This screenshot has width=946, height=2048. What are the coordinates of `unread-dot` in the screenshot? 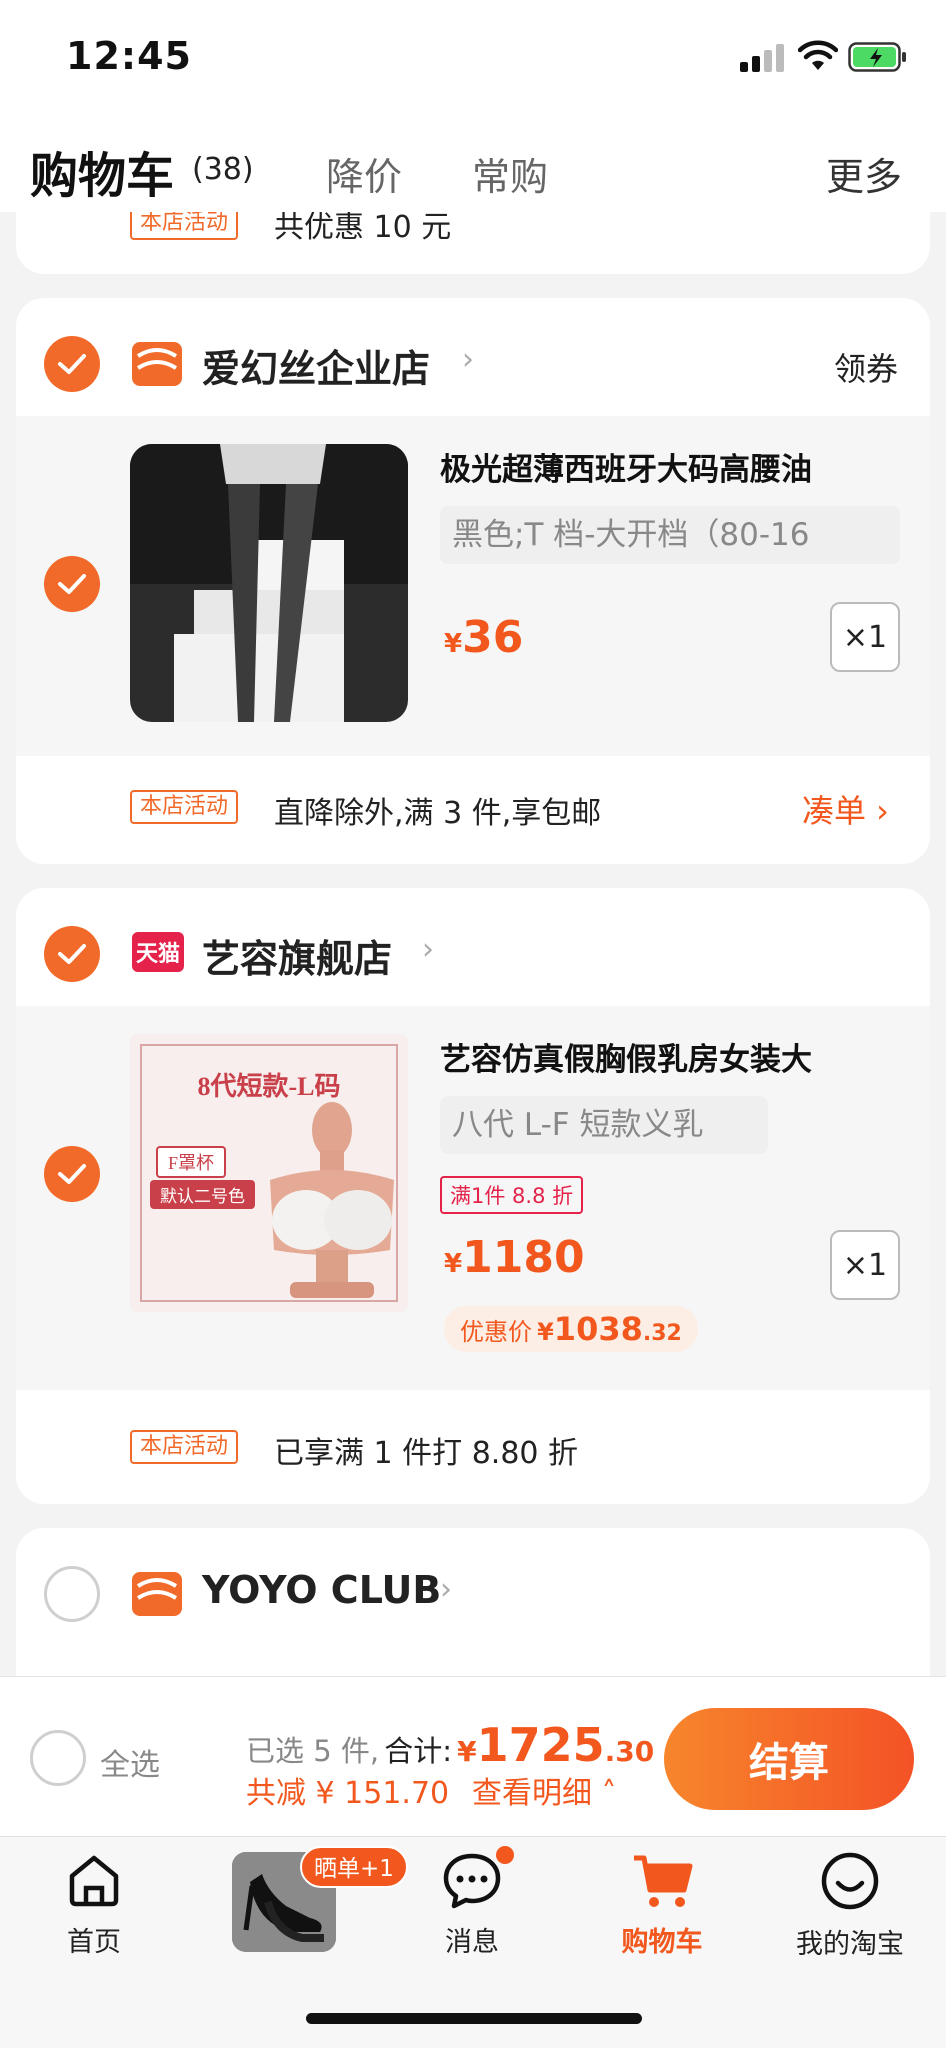 It's located at (505, 1855).